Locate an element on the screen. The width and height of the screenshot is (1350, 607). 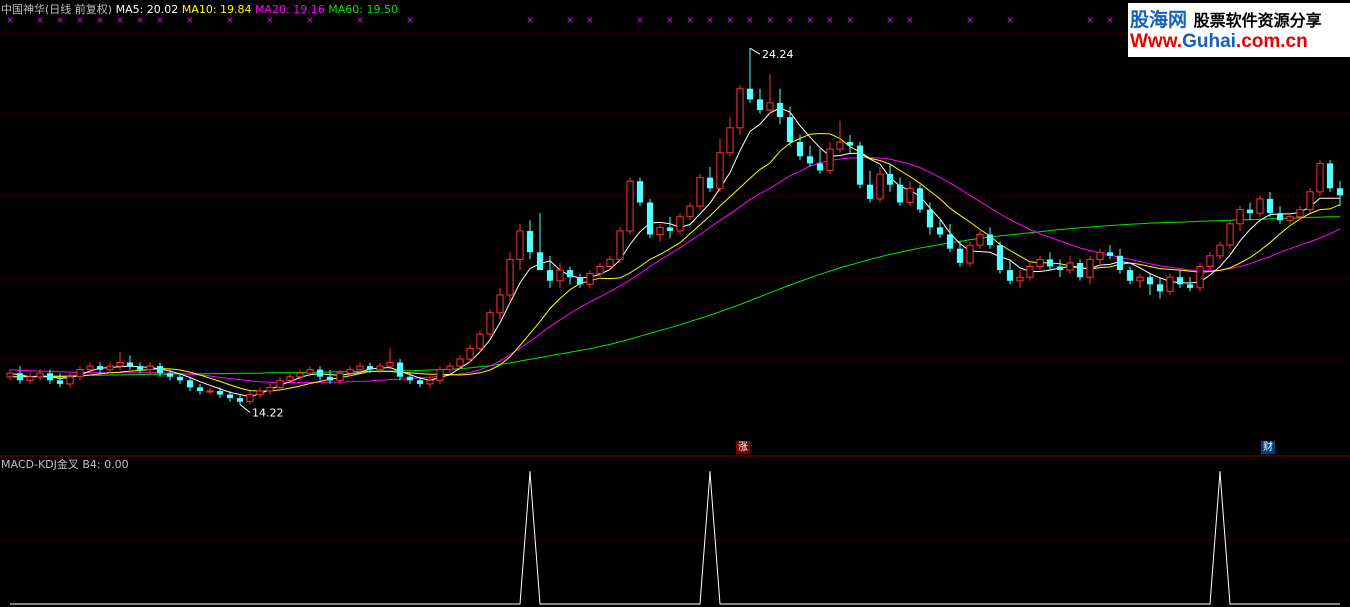
indicator-title: MACD-KDJ金叉 is located at coordinates (40, 464).